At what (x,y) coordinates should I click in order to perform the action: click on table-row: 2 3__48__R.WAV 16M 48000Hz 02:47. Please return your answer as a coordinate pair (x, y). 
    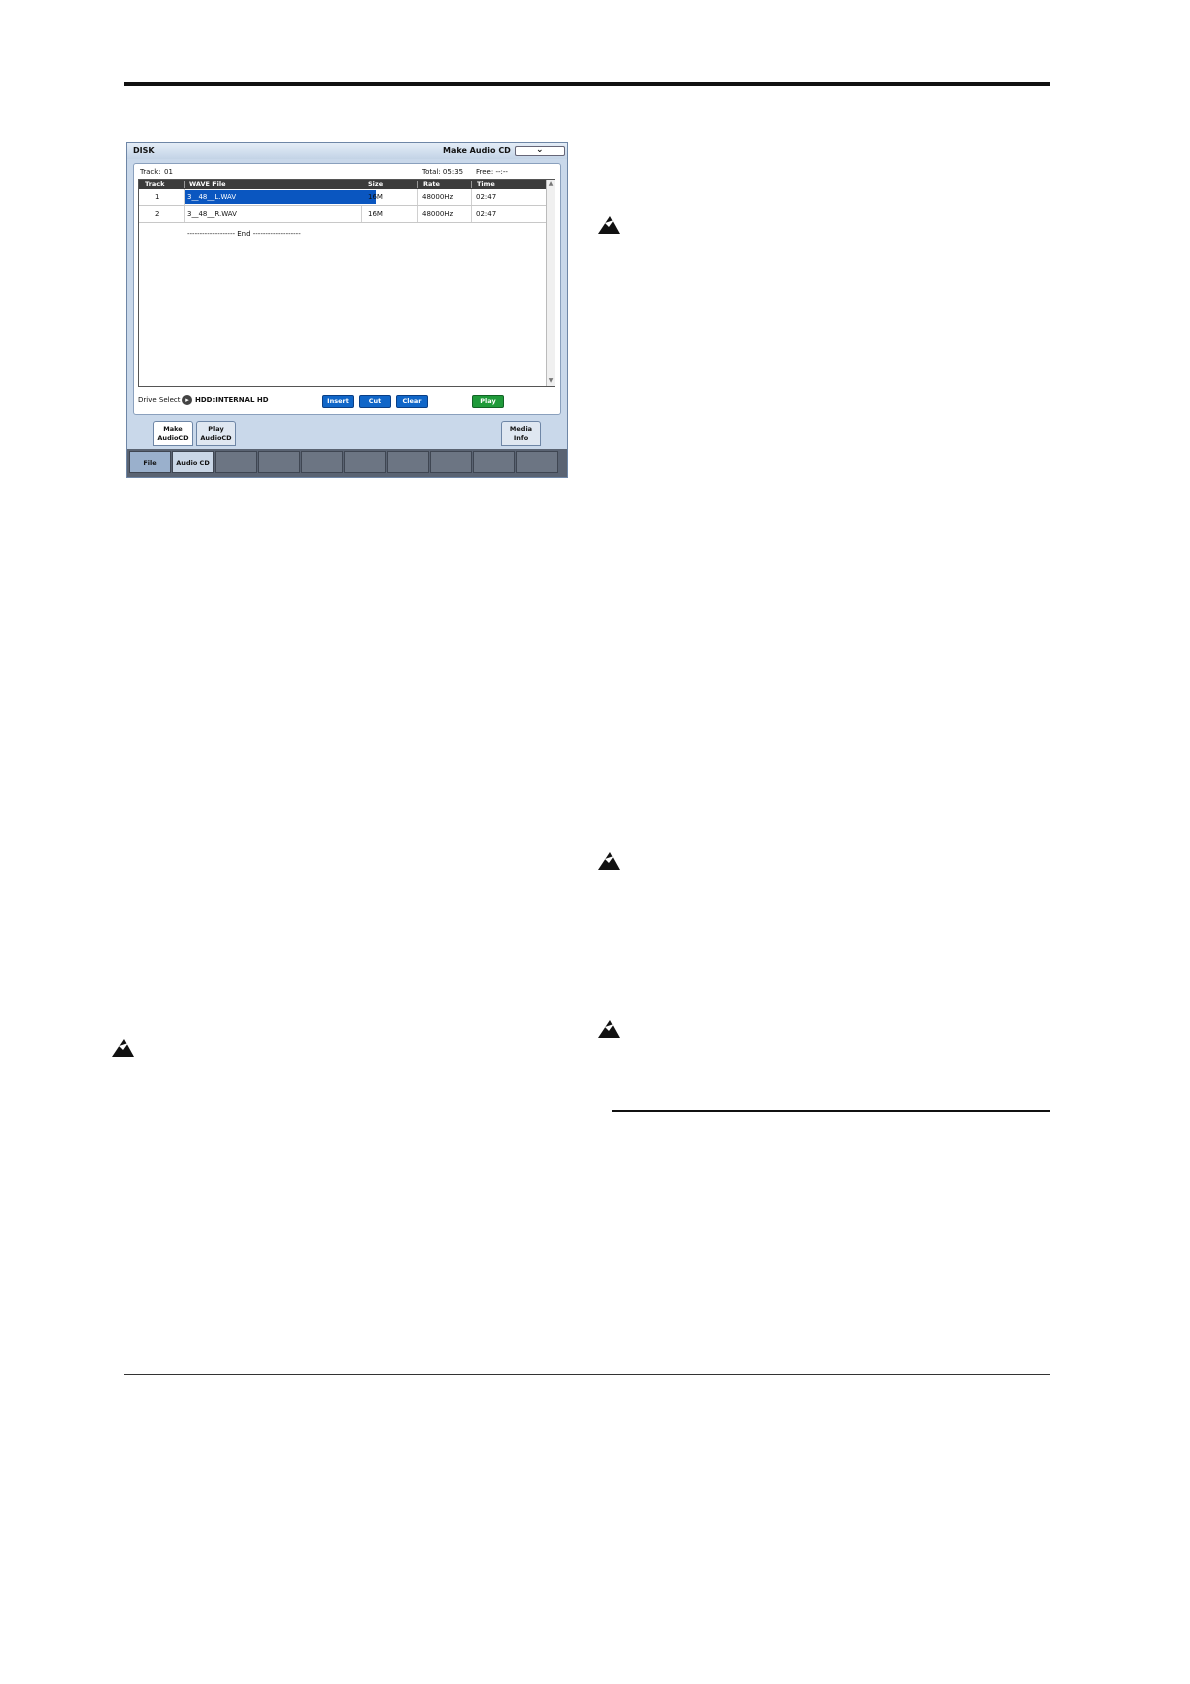
    Looking at the image, I should click on (342, 214).